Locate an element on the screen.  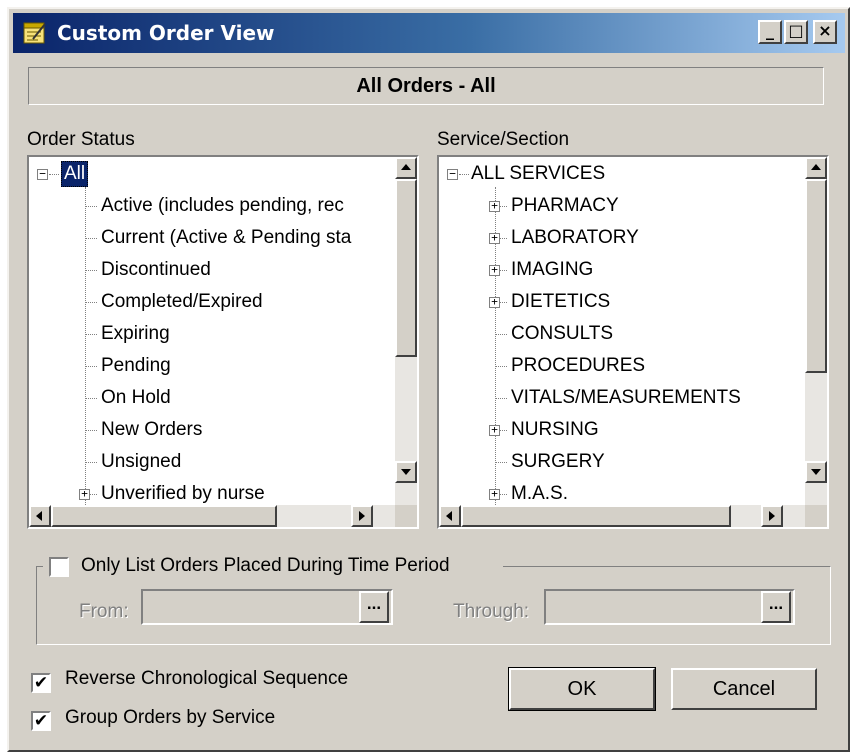
cancel-button: Cancel is located at coordinates (744, 689).